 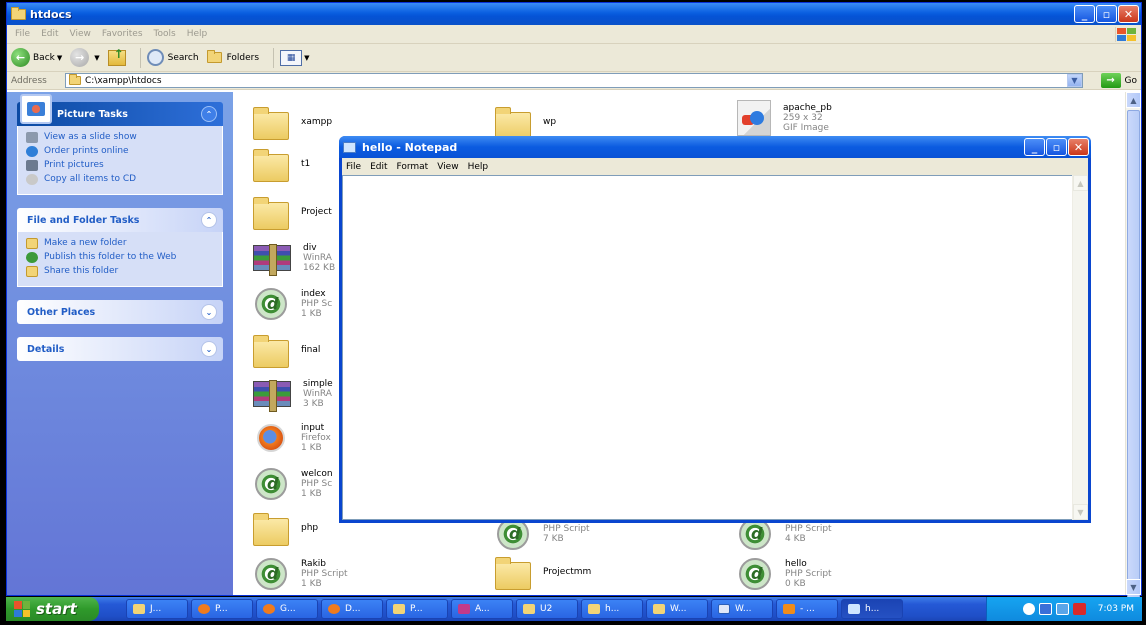 I want to click on address-bar: Address C:\xampp\htdocs ▼ → Go, so click(x=574, y=81).